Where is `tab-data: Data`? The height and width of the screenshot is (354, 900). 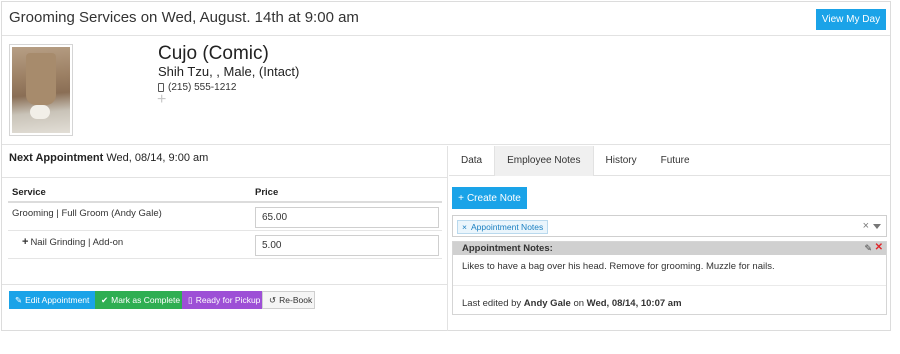
tab-data: Data is located at coordinates (471, 161).